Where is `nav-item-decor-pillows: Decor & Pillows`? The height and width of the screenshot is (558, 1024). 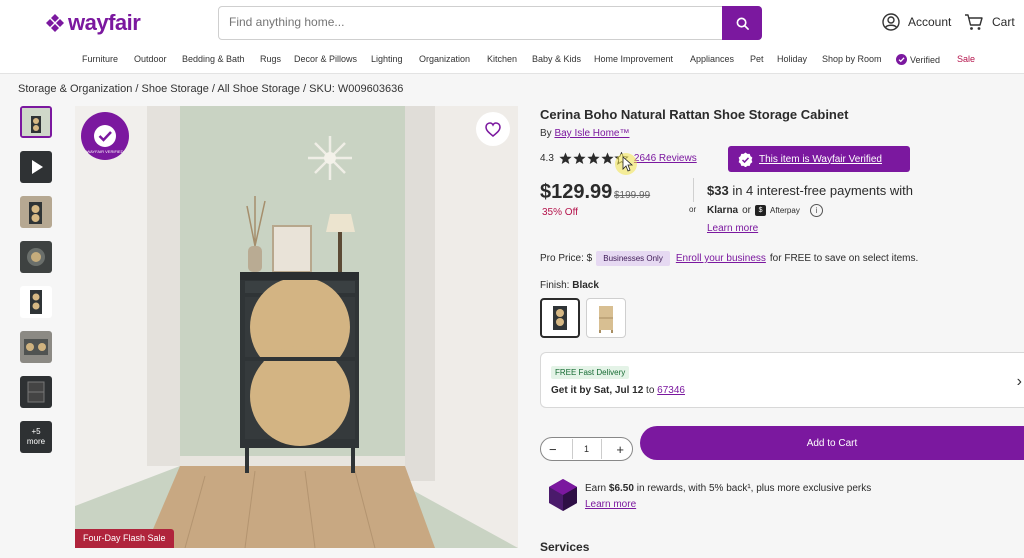 nav-item-decor-pillows: Decor & Pillows is located at coordinates (325, 59).